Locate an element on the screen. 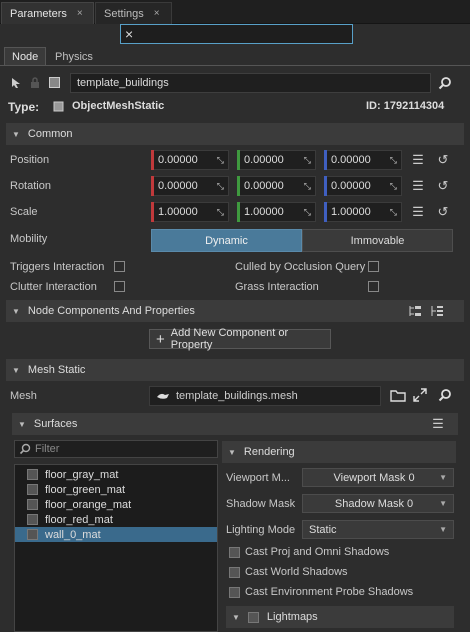 Image resolution: width=470 pixels, height=632 pixels. section-mesh-static: ▼ Mesh Static is located at coordinates (235, 370).